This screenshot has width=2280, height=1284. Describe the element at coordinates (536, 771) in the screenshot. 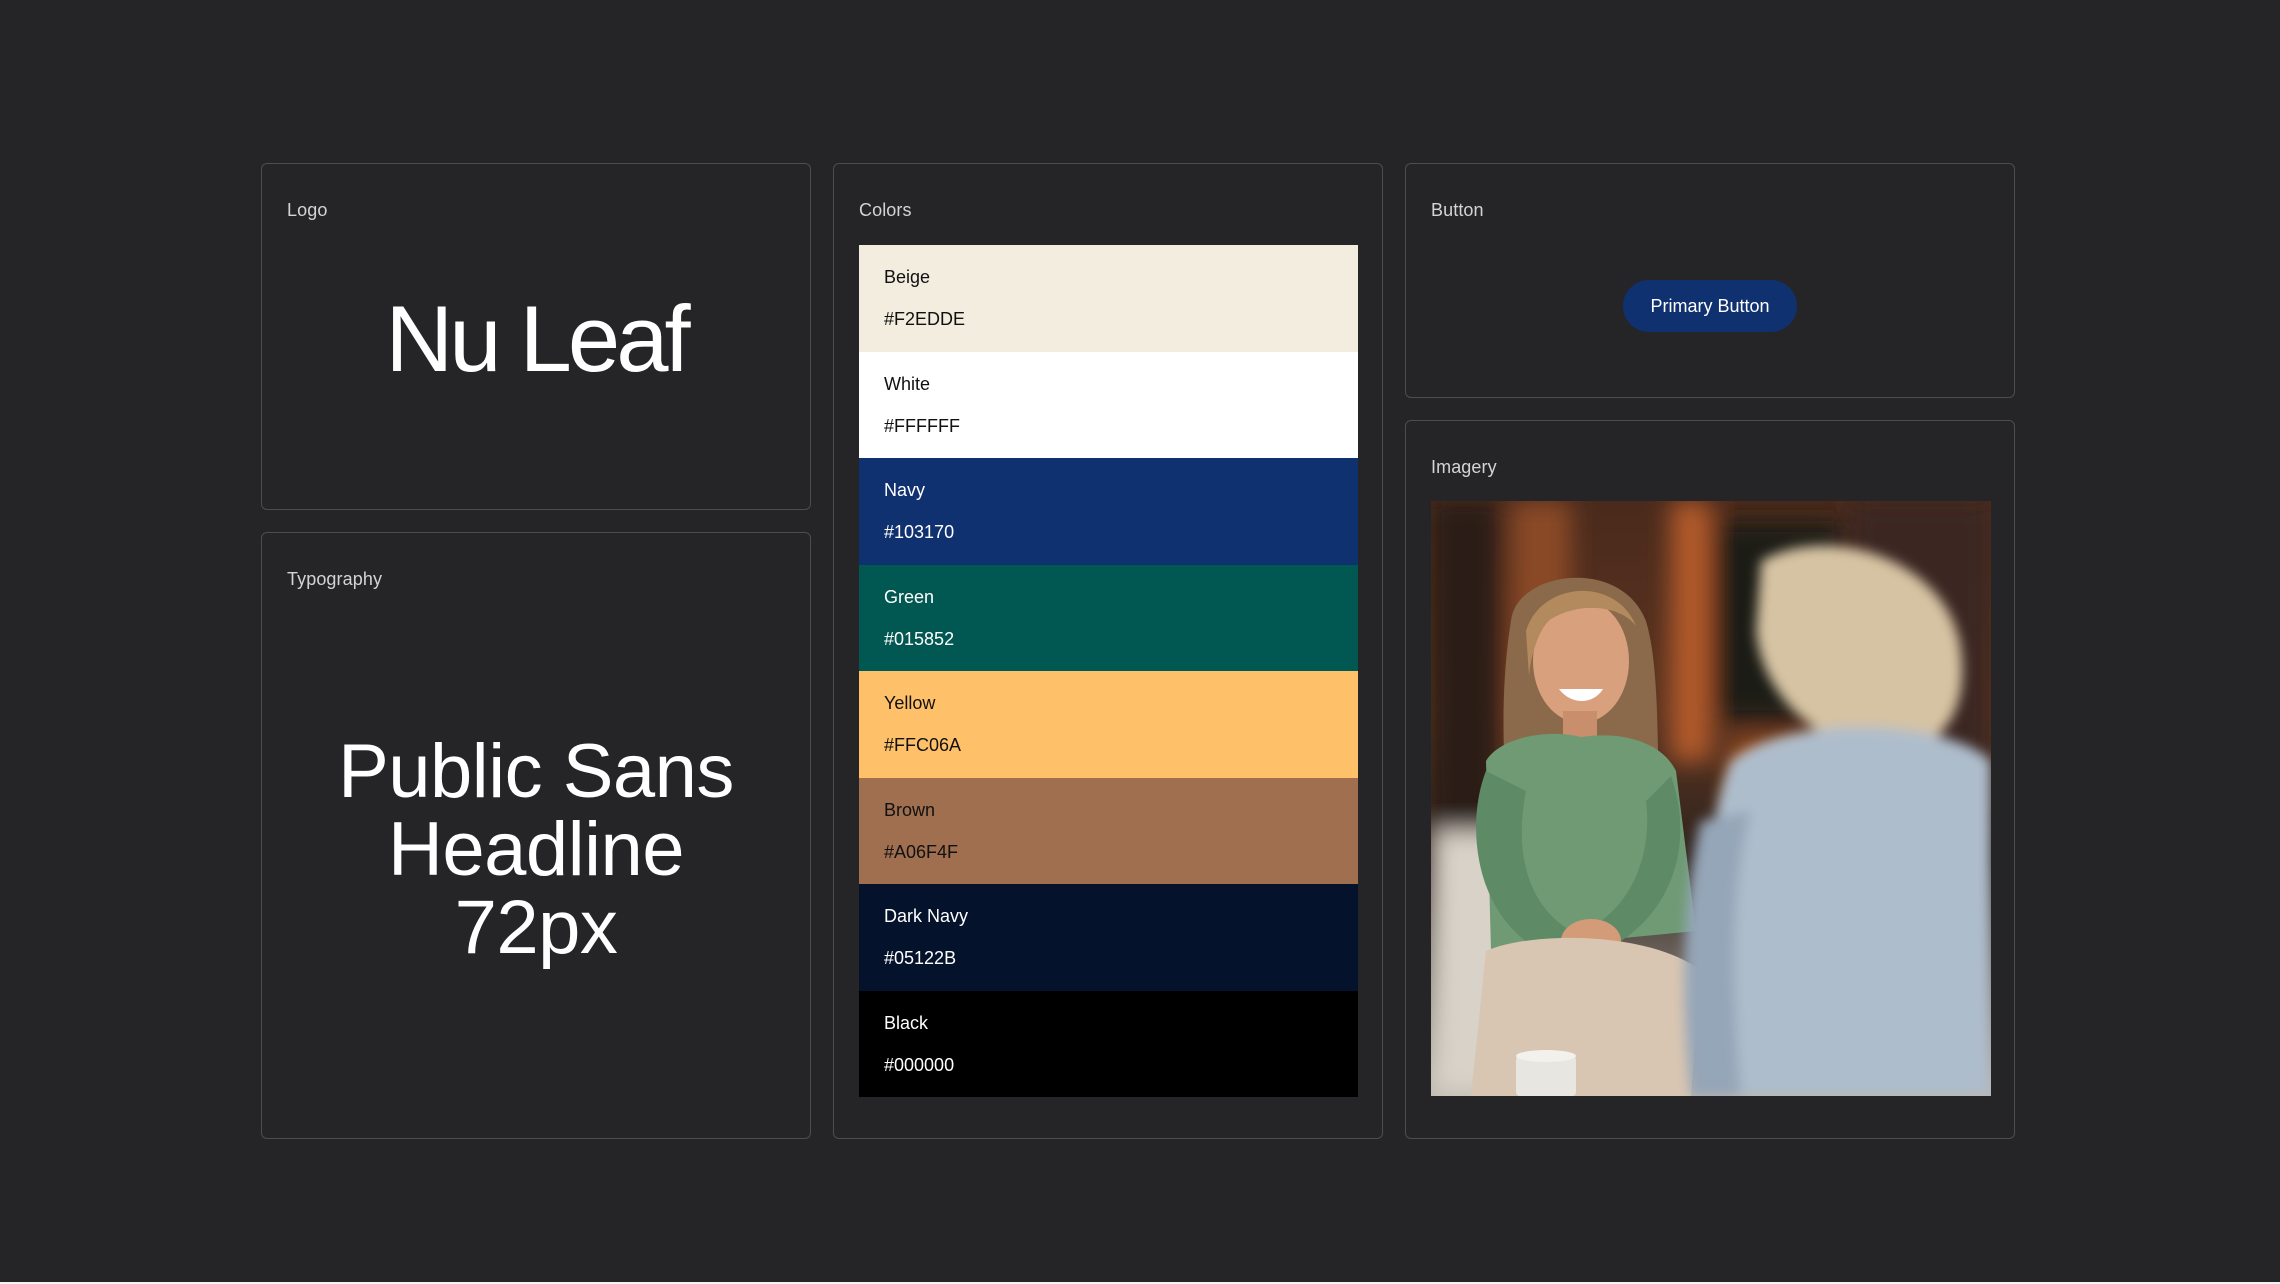

I see `typography-sample-line: Public Sans` at that location.